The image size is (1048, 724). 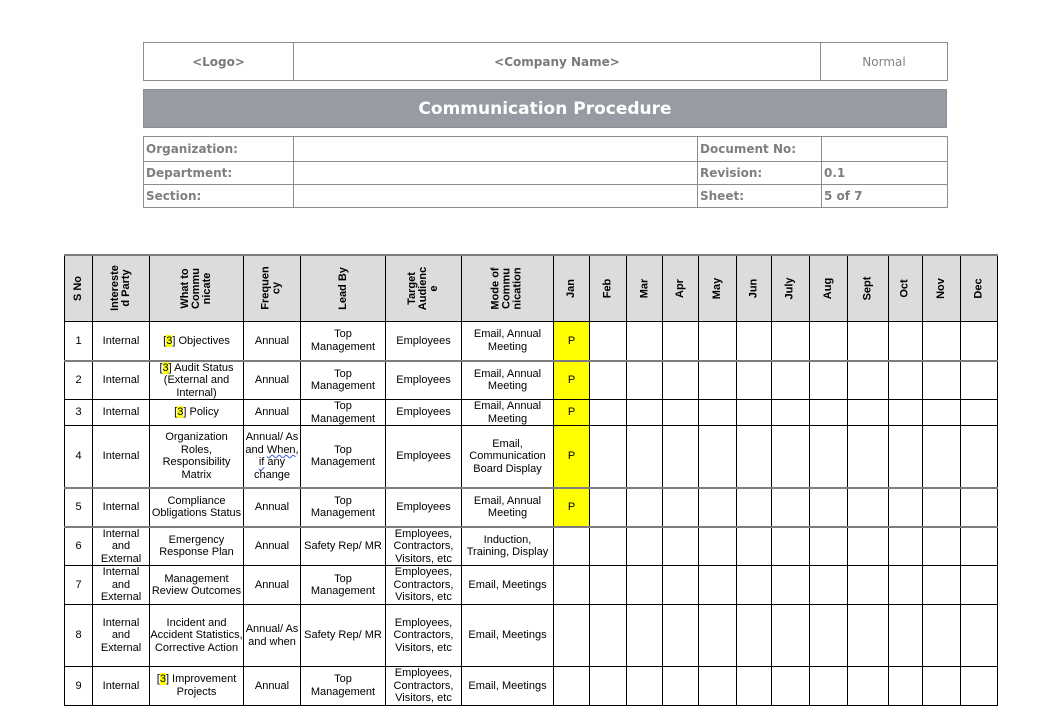 I want to click on what-to-communicate-cell: Emergency Response Plan, so click(x=196, y=546).